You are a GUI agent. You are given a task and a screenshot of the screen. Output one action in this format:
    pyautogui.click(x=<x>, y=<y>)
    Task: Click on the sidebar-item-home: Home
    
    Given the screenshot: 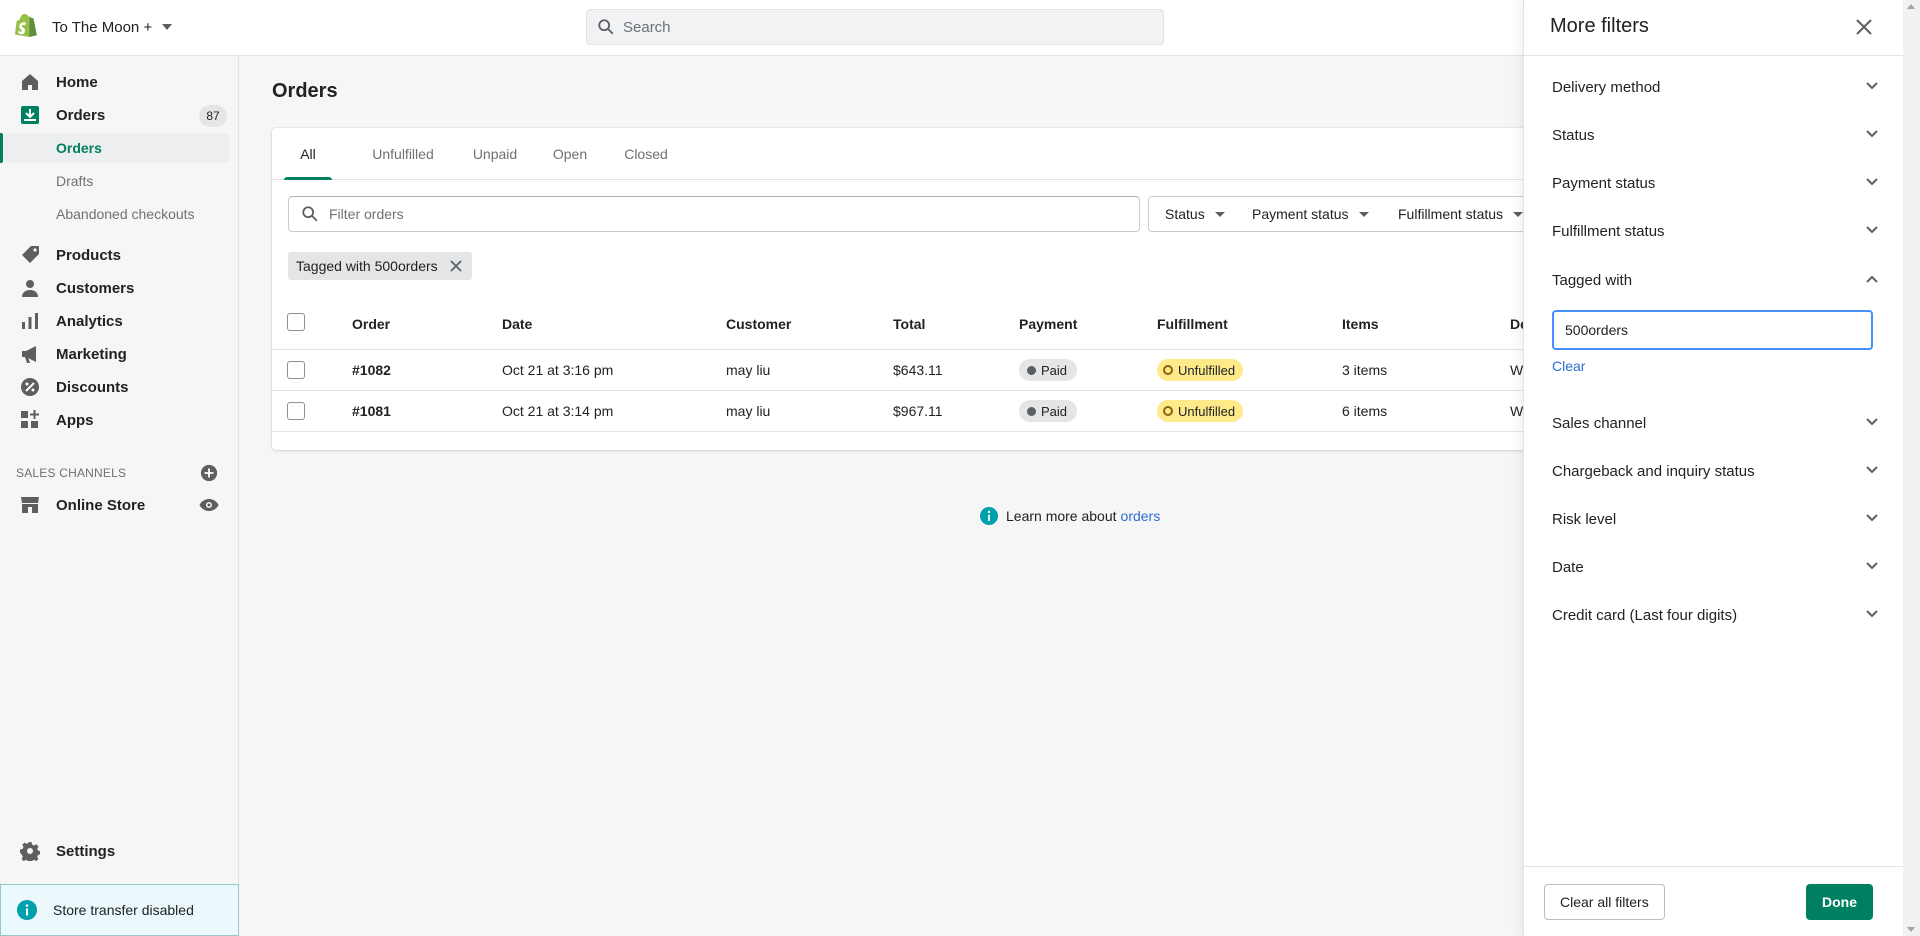 What is the action you would take?
    pyautogui.click(x=119, y=82)
    